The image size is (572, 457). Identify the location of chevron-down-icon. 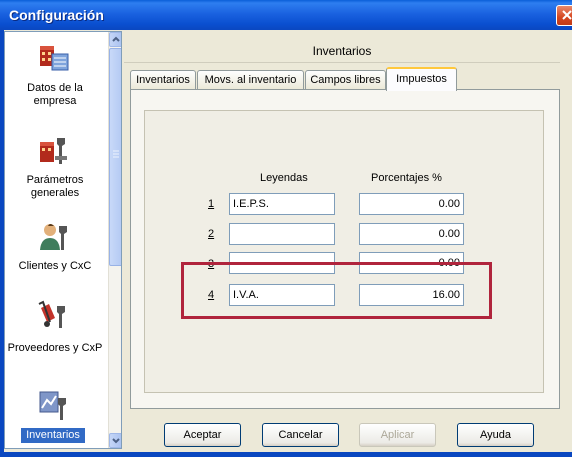
(116, 441).